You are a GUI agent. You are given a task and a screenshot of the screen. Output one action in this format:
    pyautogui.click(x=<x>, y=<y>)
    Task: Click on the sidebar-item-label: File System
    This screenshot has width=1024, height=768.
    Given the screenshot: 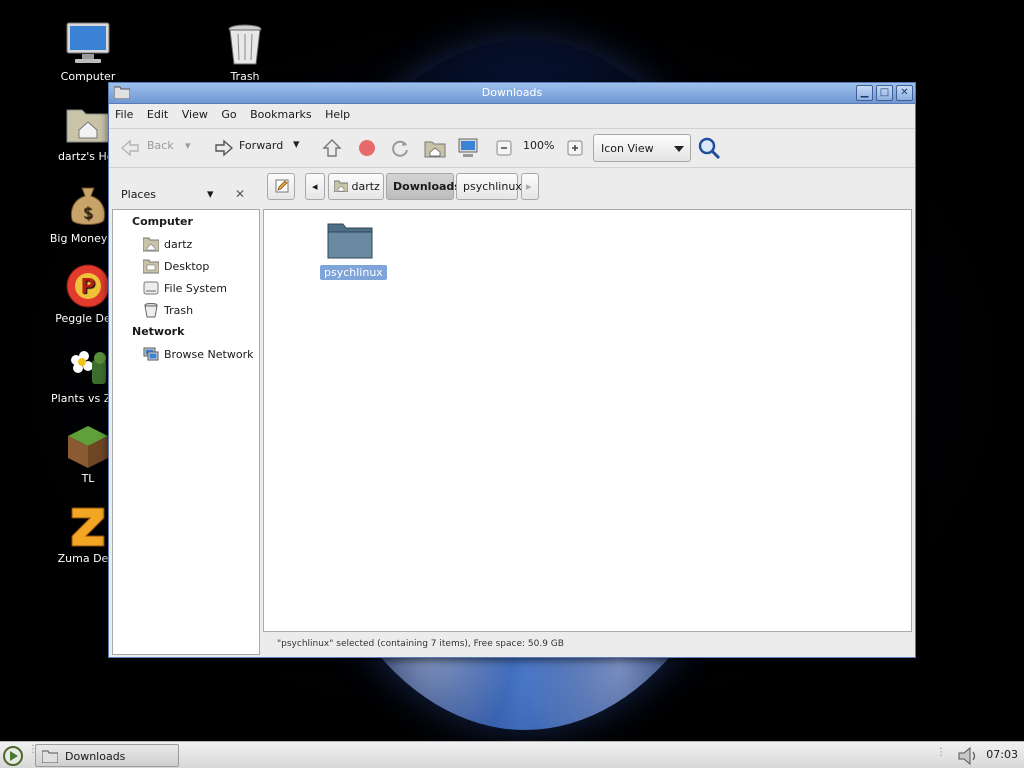 What is the action you would take?
    pyautogui.click(x=195, y=288)
    